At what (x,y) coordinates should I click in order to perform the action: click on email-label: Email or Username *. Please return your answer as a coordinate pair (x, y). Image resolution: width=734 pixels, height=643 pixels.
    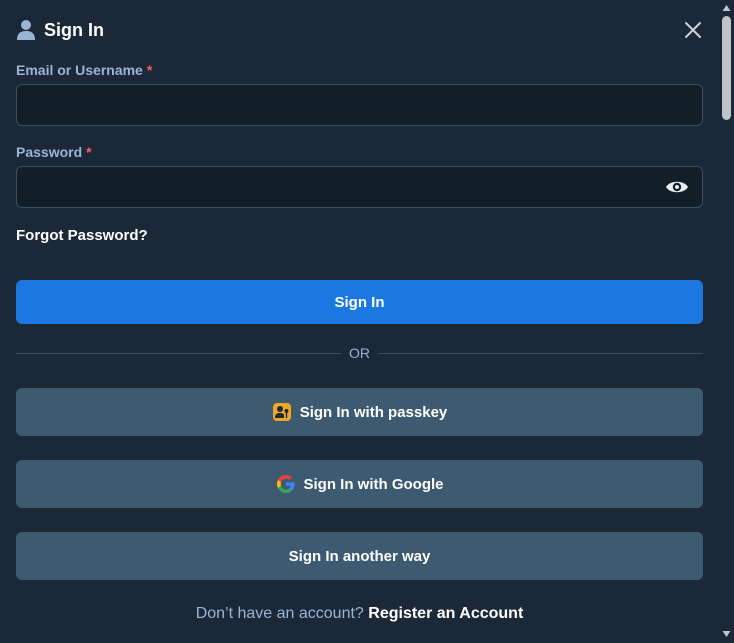
    Looking at the image, I should click on (84, 70).